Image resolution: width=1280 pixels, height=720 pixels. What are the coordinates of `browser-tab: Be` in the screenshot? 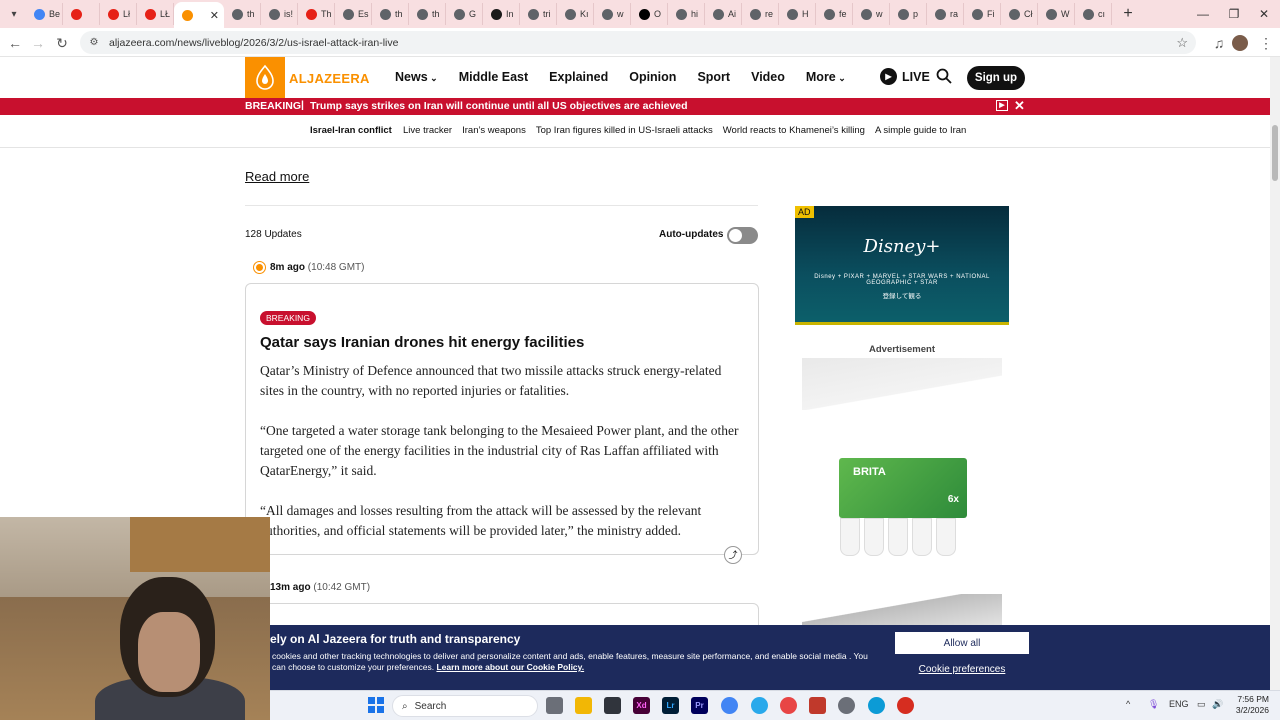 It's located at (44, 14).